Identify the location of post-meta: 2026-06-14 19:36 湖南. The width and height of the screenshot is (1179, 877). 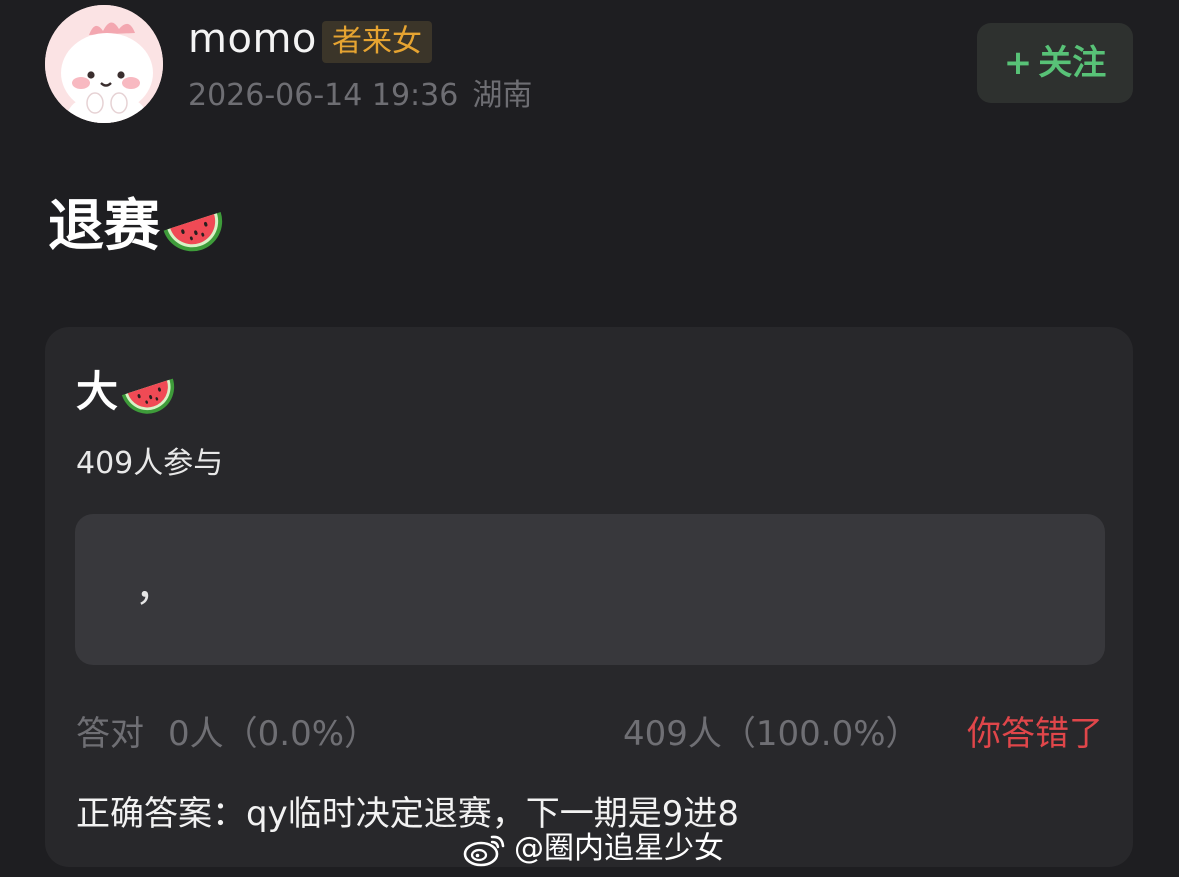
(360, 96).